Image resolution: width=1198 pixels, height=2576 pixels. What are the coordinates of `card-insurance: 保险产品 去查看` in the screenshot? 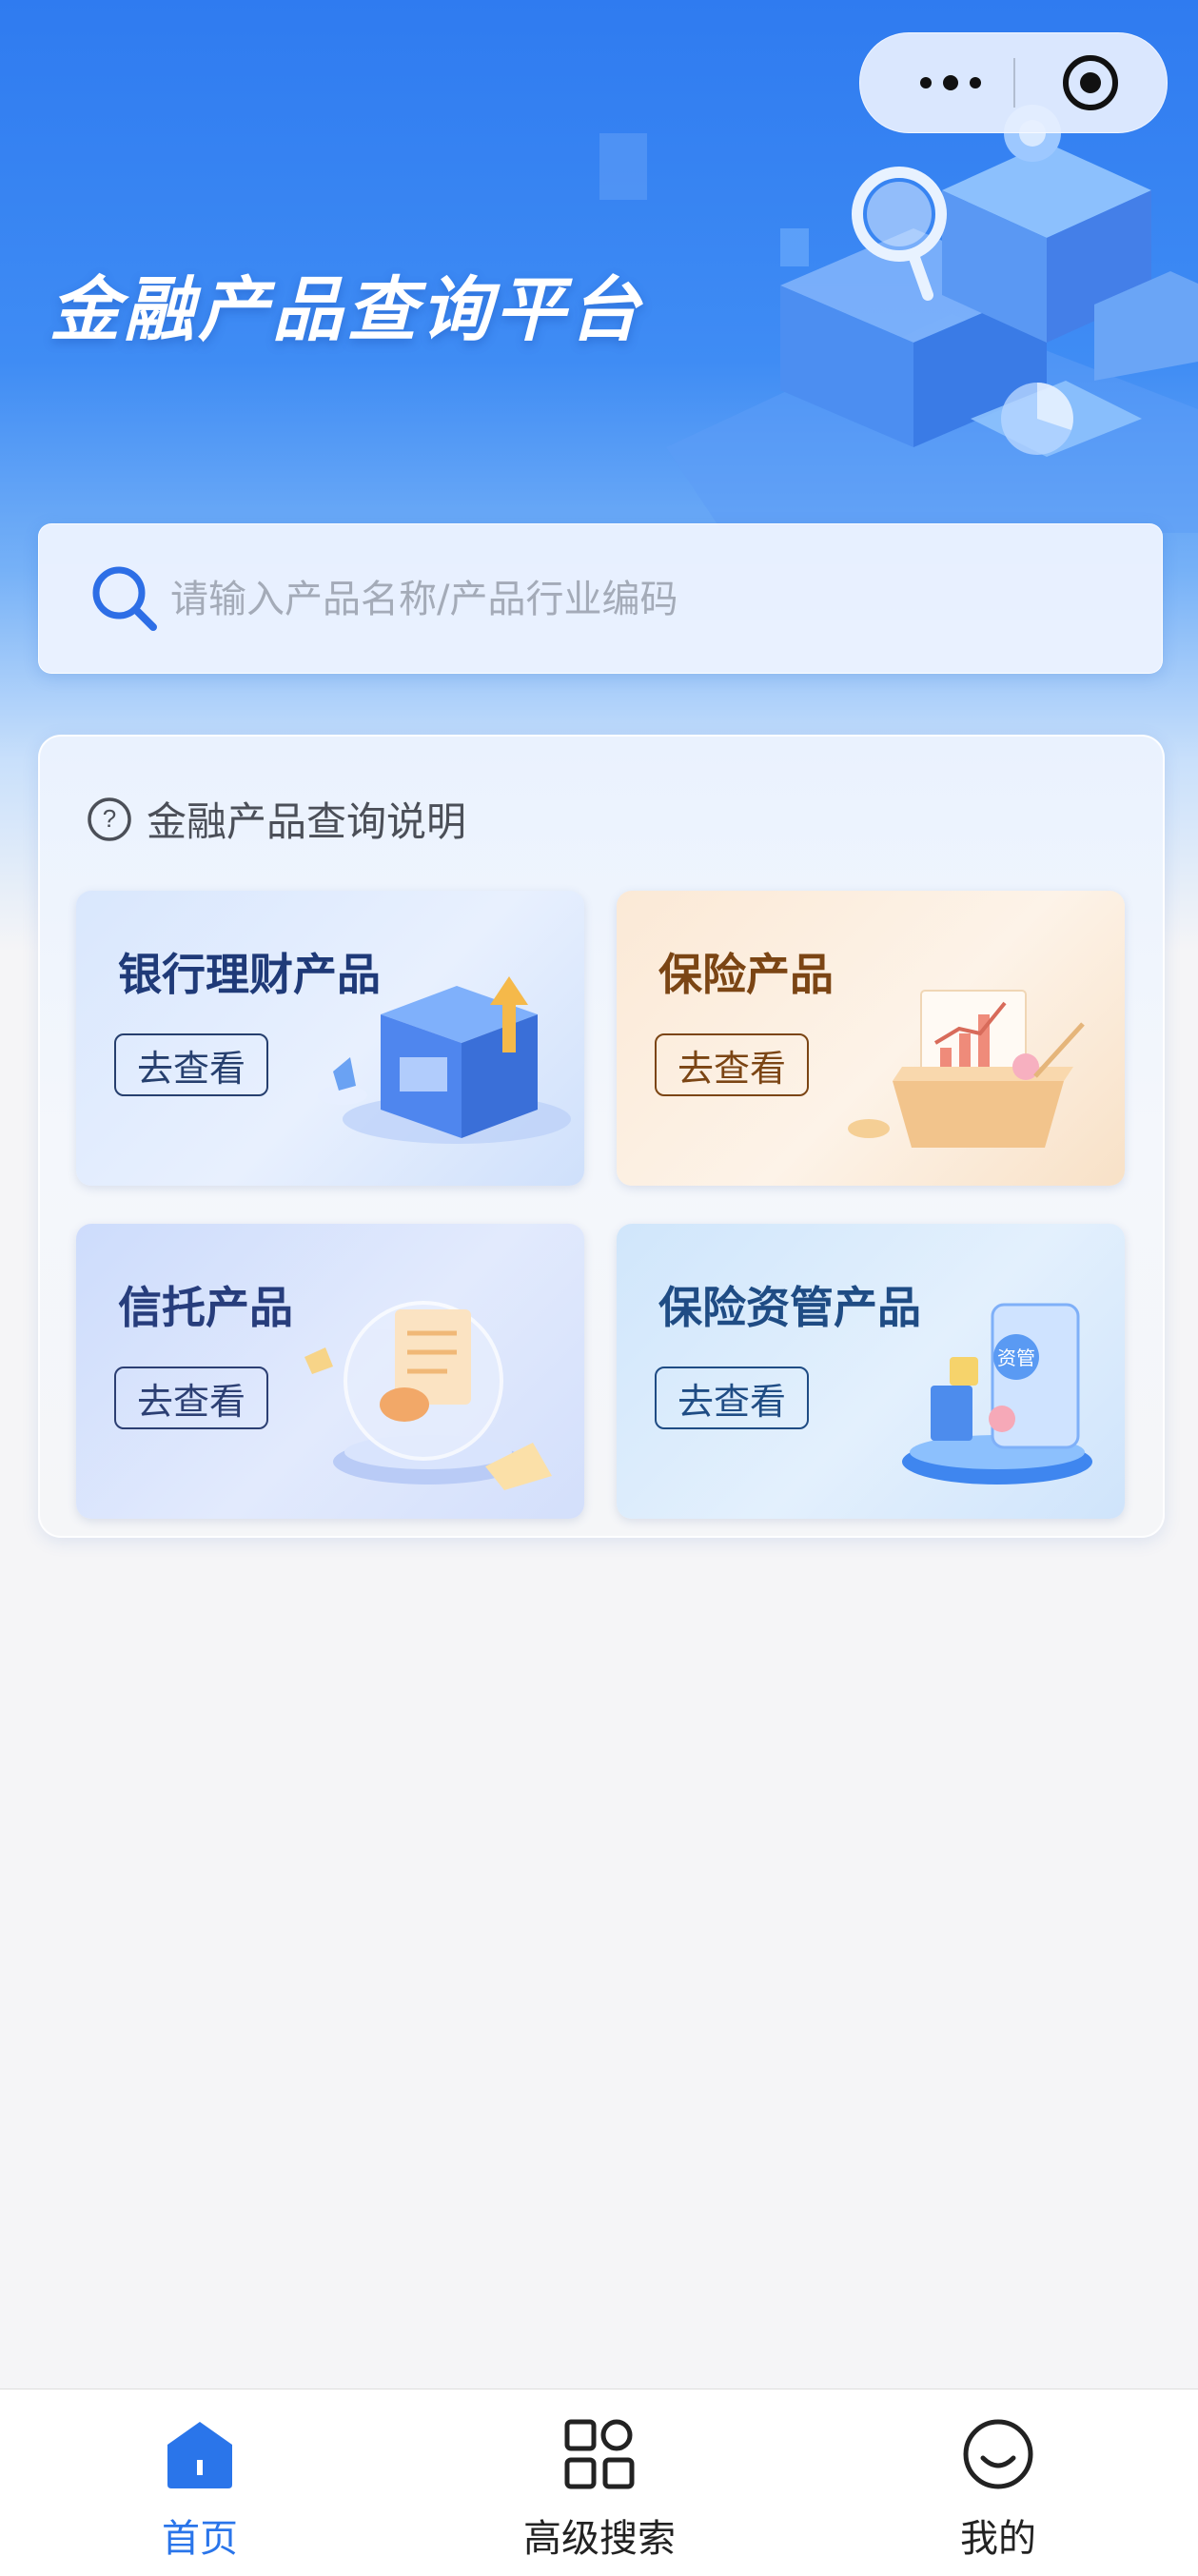 It's located at (871, 1038).